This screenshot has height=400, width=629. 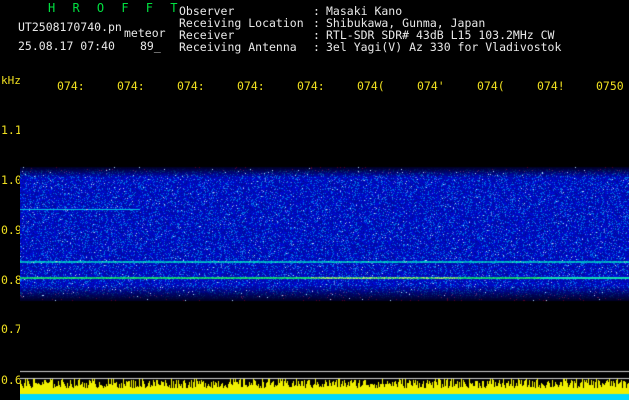 I want to click on meteor-label: meteor, so click(x=145, y=33).